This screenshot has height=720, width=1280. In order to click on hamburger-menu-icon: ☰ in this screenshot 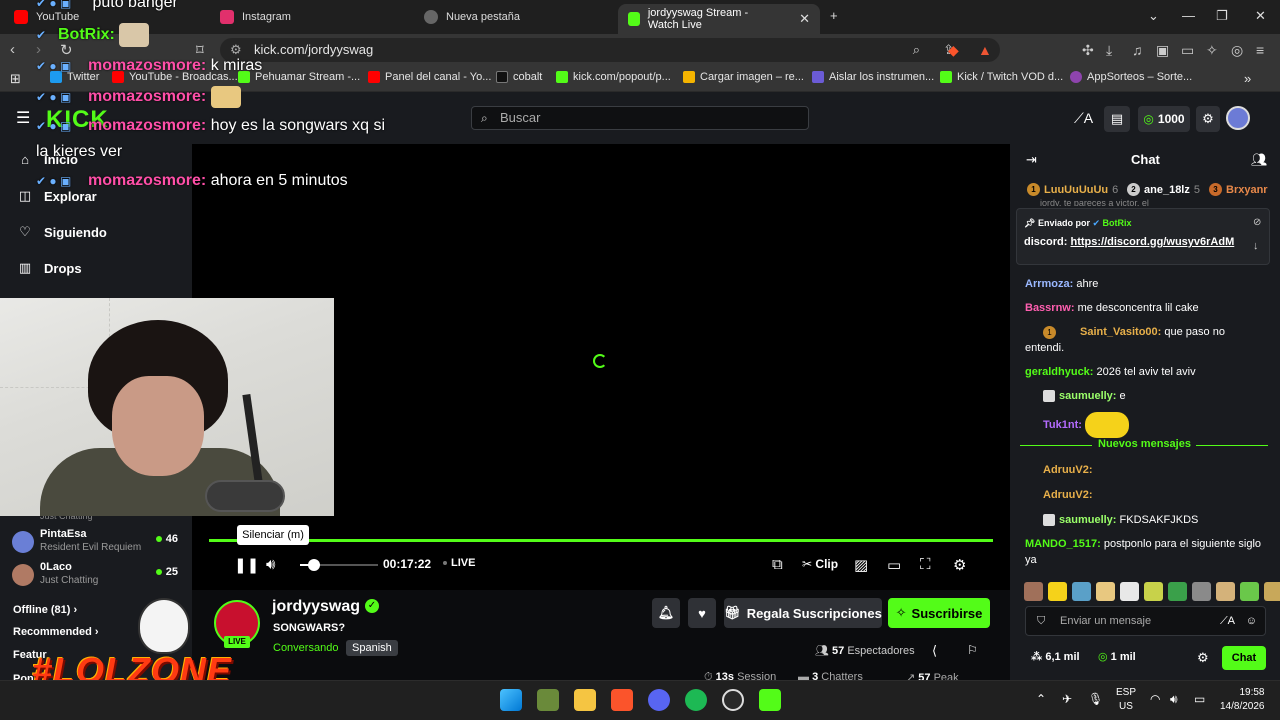, I will do `click(23, 118)`.